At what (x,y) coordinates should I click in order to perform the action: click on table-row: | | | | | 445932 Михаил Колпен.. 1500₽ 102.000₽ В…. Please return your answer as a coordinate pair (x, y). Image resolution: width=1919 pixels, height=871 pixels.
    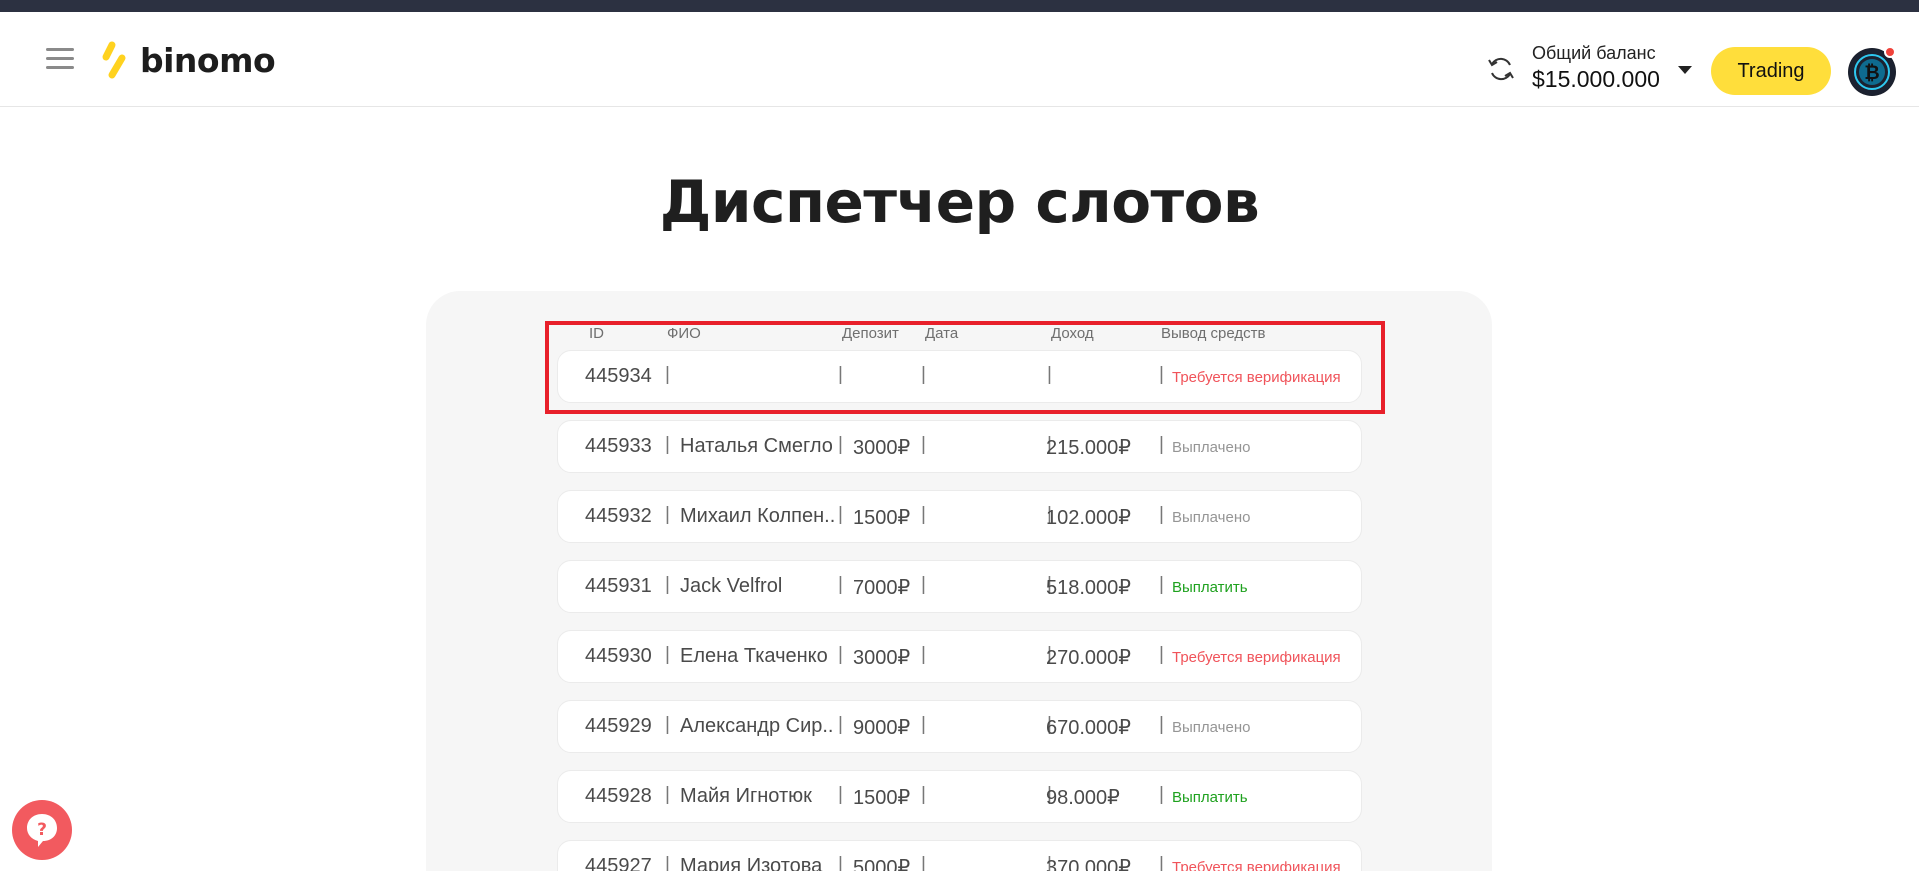
    Looking at the image, I should click on (959, 516).